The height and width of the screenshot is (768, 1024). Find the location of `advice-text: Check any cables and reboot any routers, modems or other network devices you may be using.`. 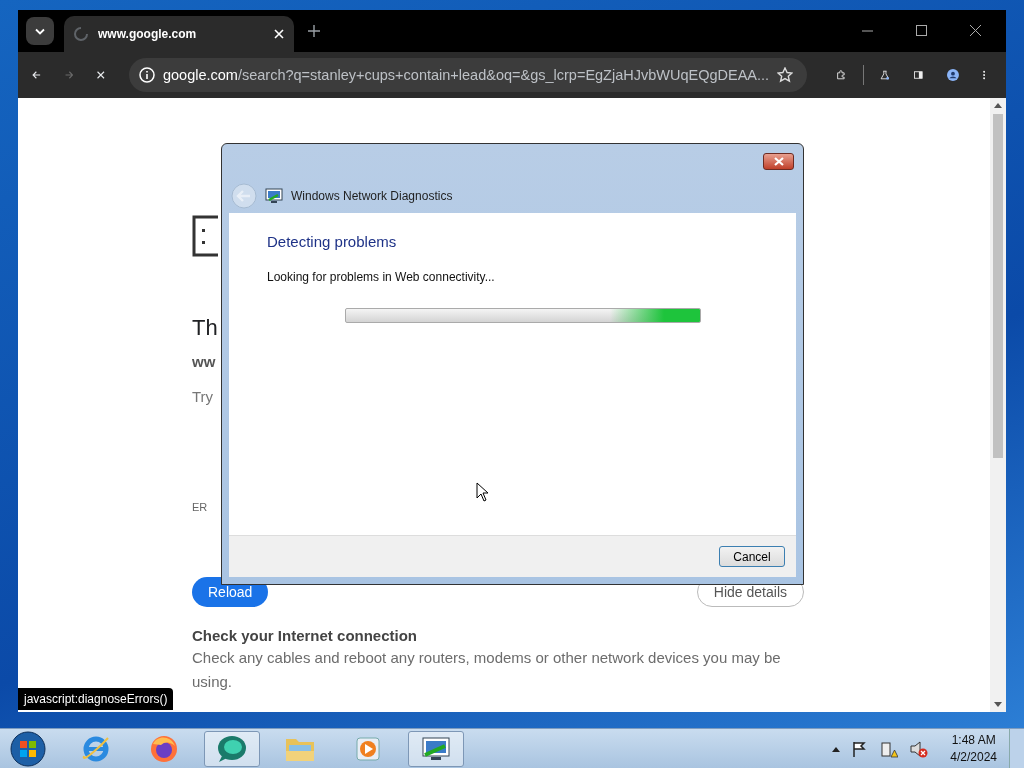

advice-text: Check any cables and reboot any routers, modems or other network devices you may be using. is located at coordinates (487, 670).